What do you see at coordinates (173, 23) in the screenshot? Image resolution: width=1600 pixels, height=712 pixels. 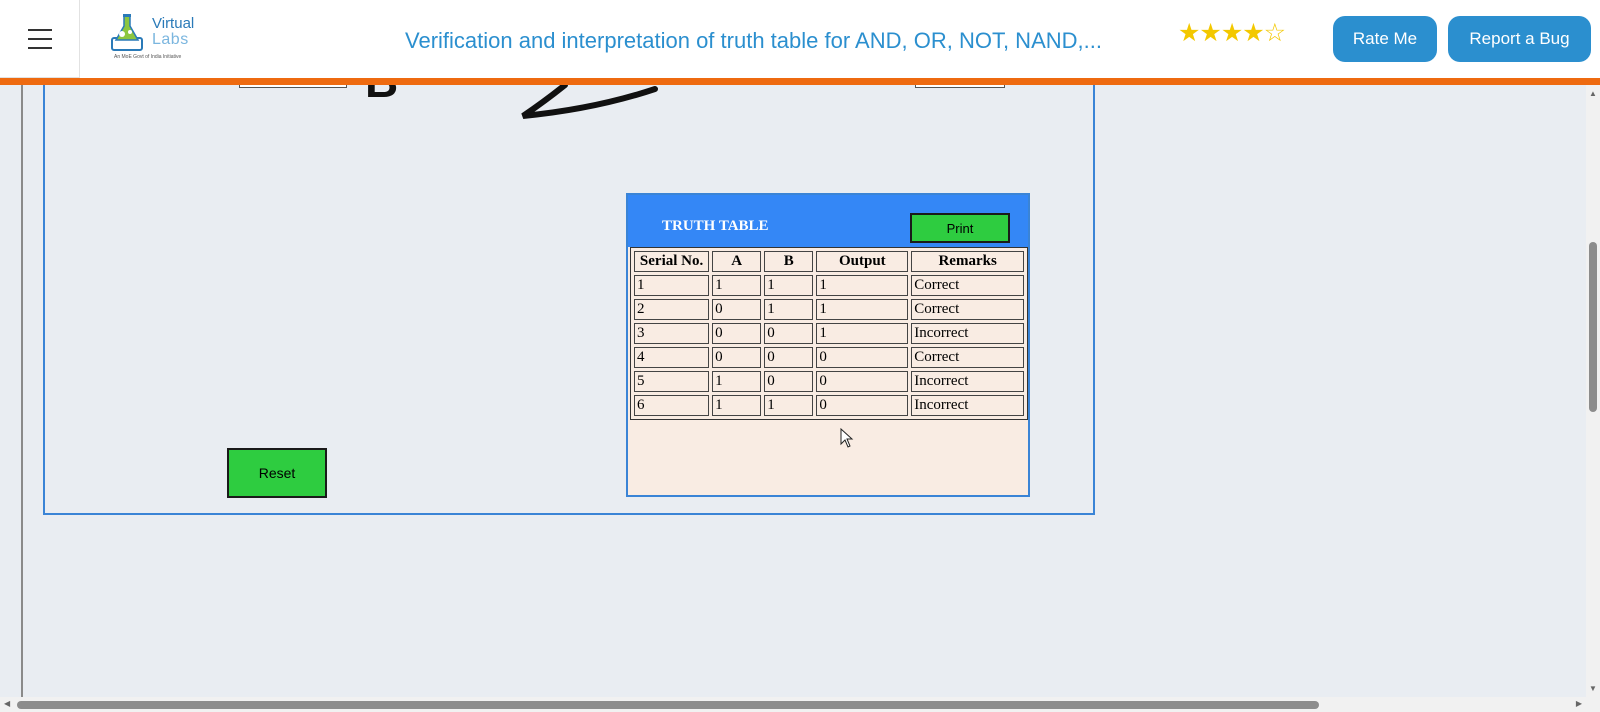 I see `logo-text-virtual: Virtual` at bounding box center [173, 23].